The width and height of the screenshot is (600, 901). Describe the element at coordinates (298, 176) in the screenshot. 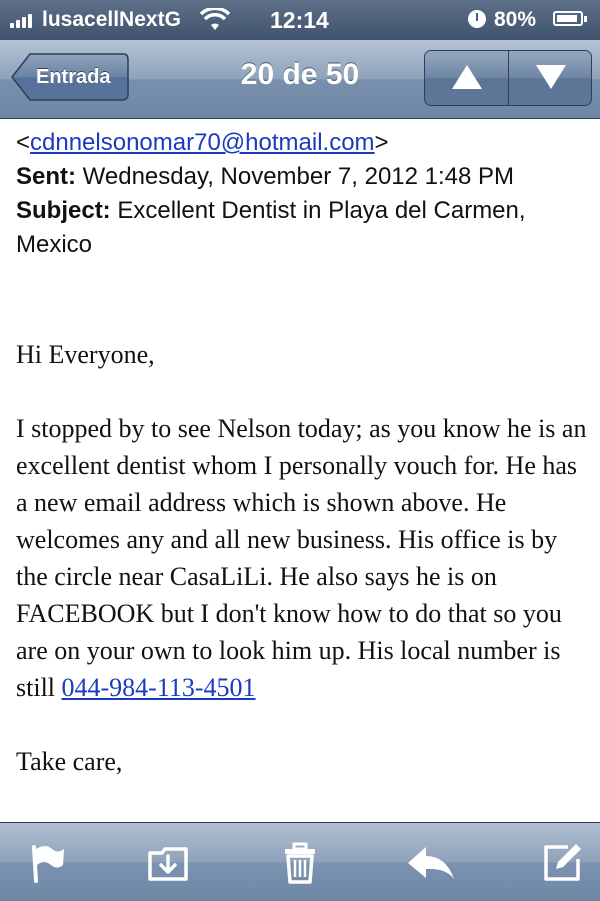

I see `sent-value: Wednesday, November 7, 2012 1:48 PM` at that location.